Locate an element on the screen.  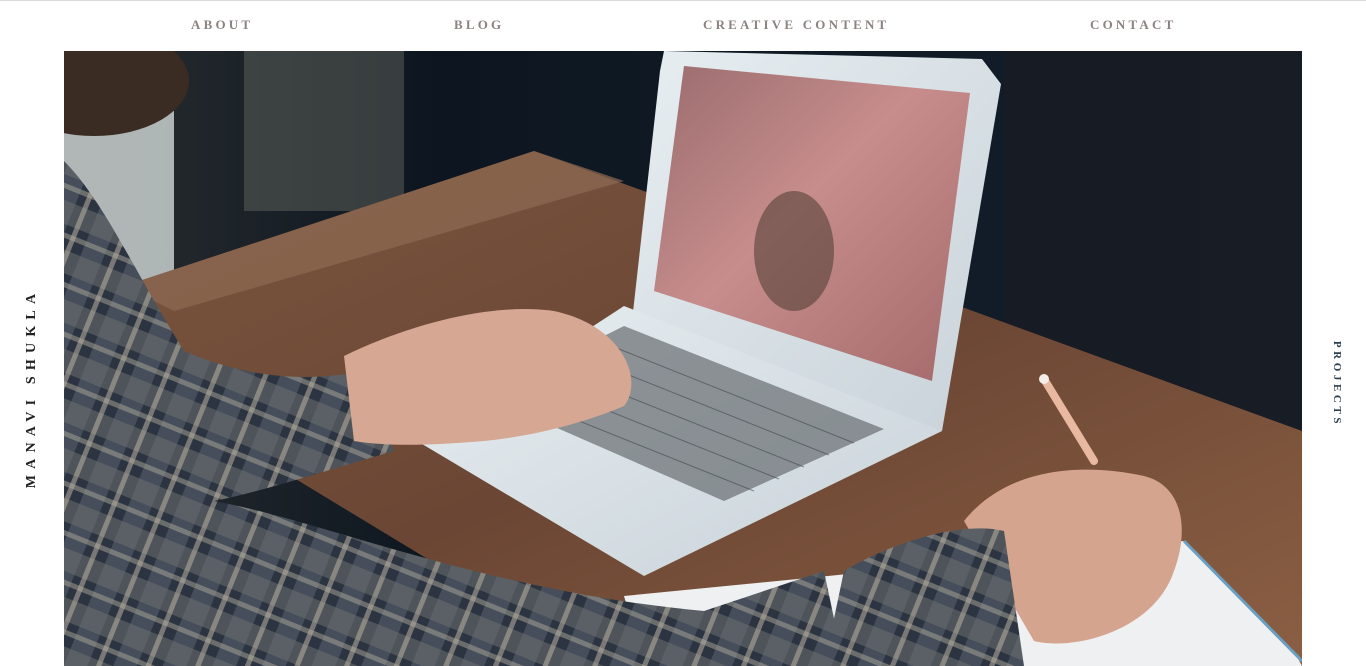
nav-link-contact: CONTACT is located at coordinates (1133, 25).